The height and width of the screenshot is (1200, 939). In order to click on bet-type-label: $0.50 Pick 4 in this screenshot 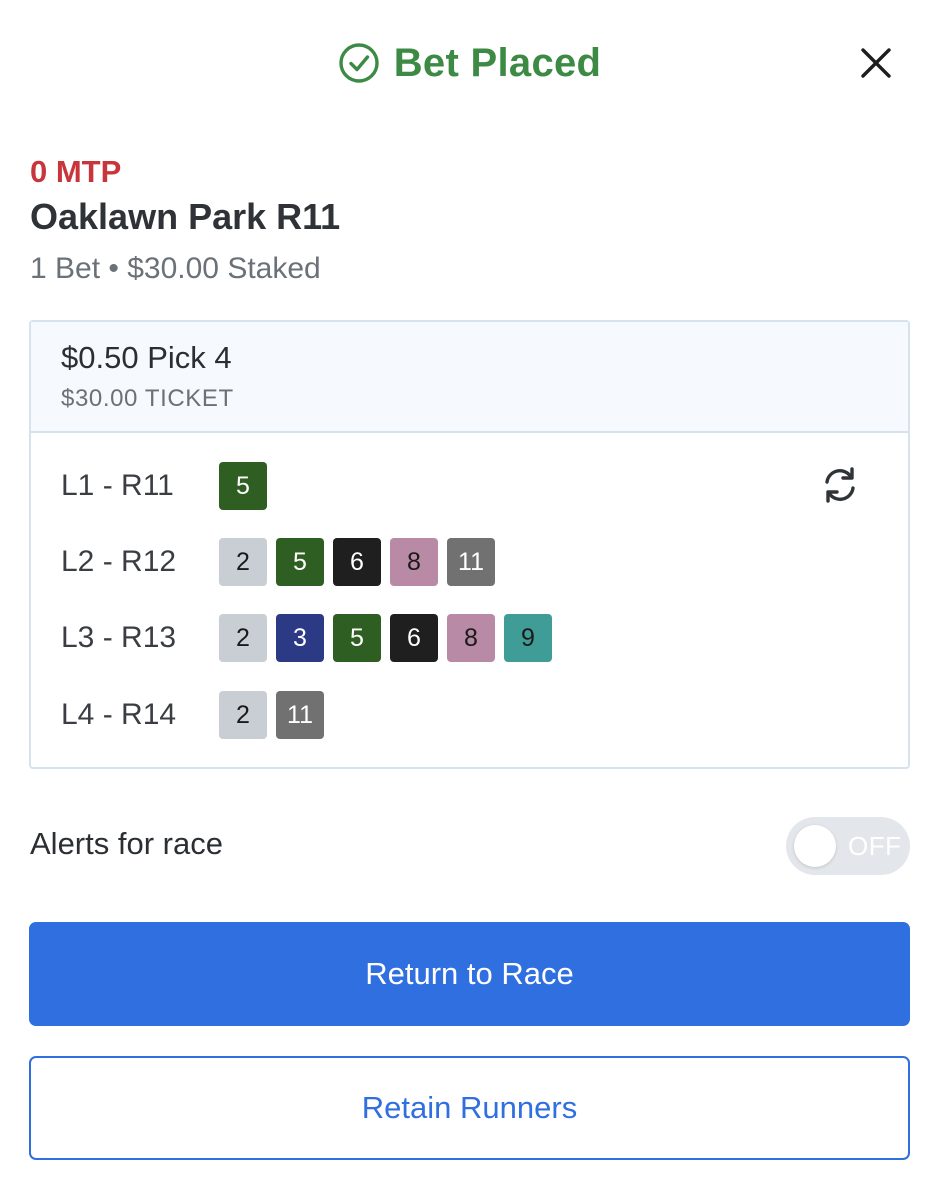, I will do `click(146, 357)`.